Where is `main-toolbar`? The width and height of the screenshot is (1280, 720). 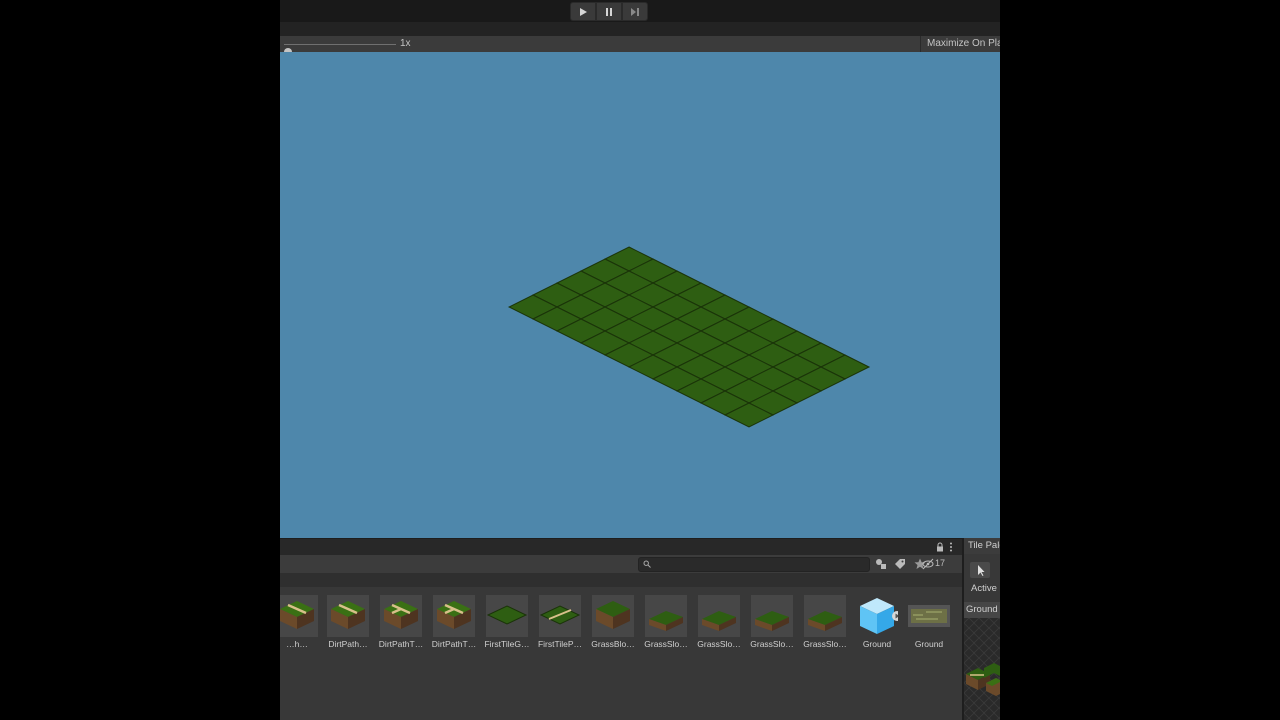 main-toolbar is located at coordinates (640, 11).